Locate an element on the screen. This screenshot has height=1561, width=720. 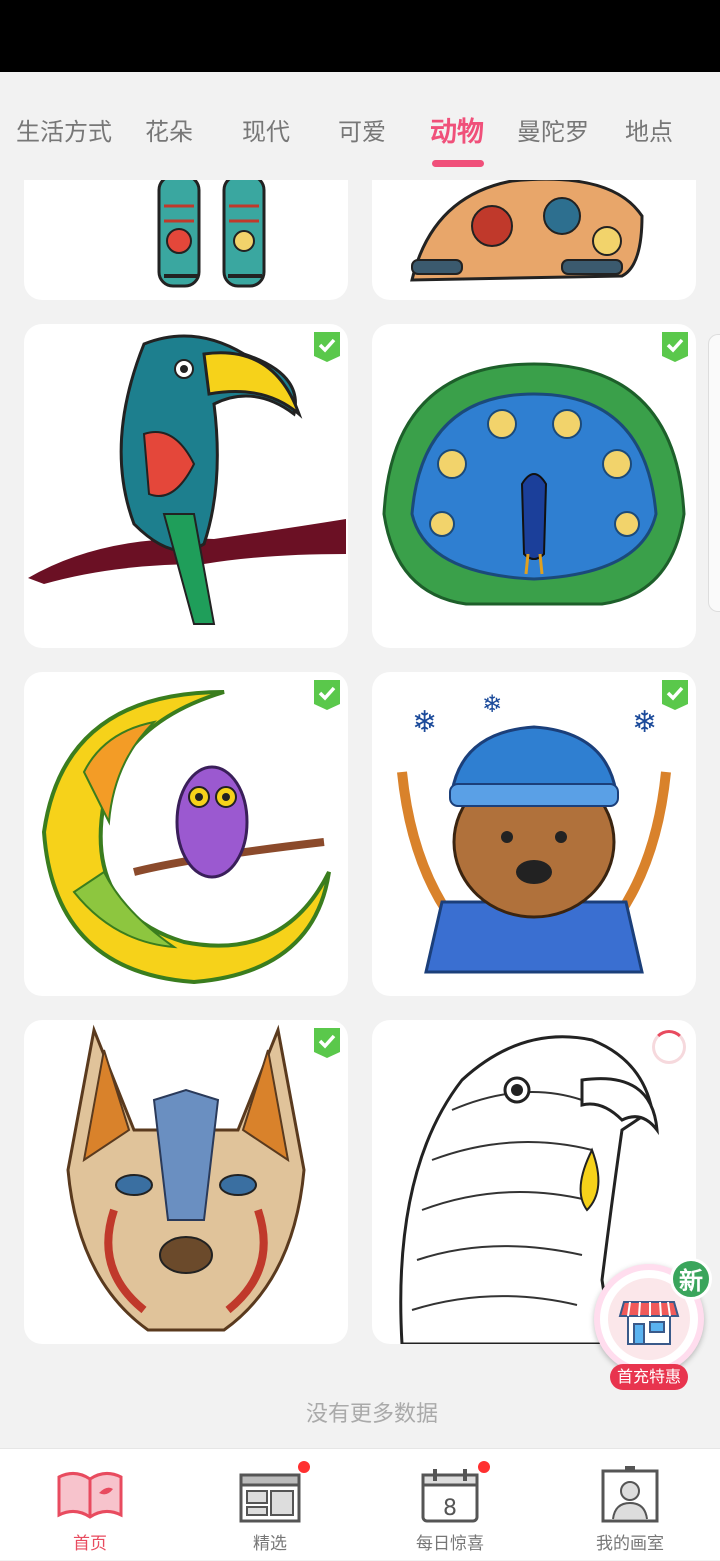
nav-my-studio: 我的画室 is located at coordinates (630, 1505).